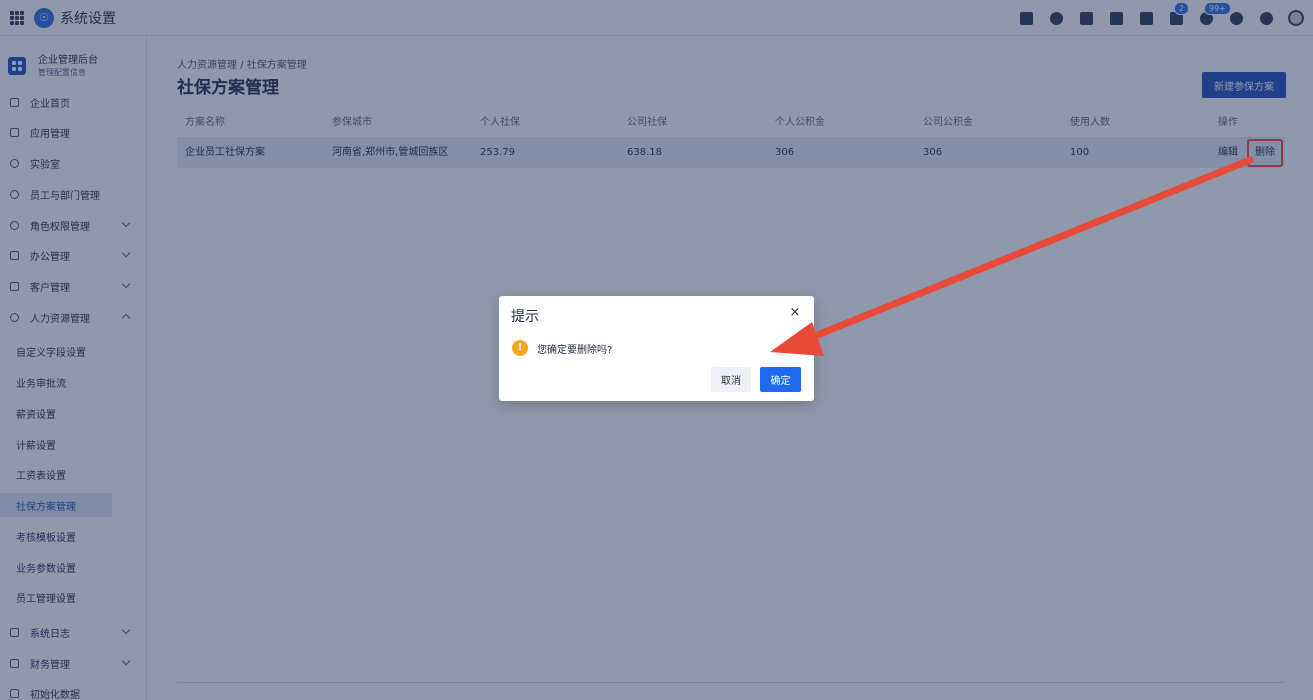 The height and width of the screenshot is (700, 1313). I want to click on confirm-dialog: 提示 × ! 您确定要删除吗? 取消 确定, so click(656, 348).